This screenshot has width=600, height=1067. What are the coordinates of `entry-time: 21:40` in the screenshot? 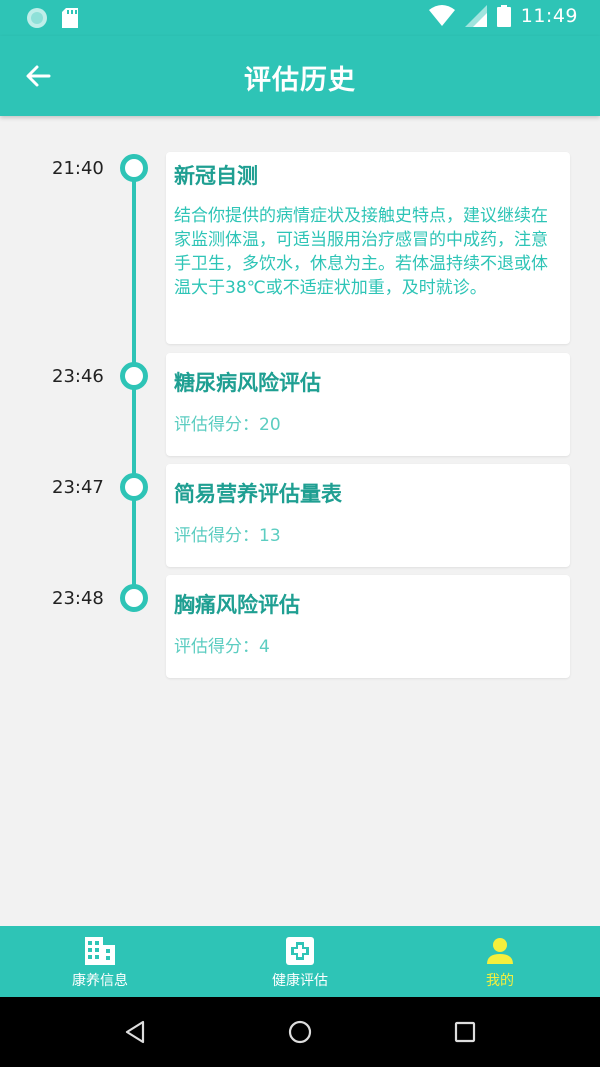 It's located at (78, 168).